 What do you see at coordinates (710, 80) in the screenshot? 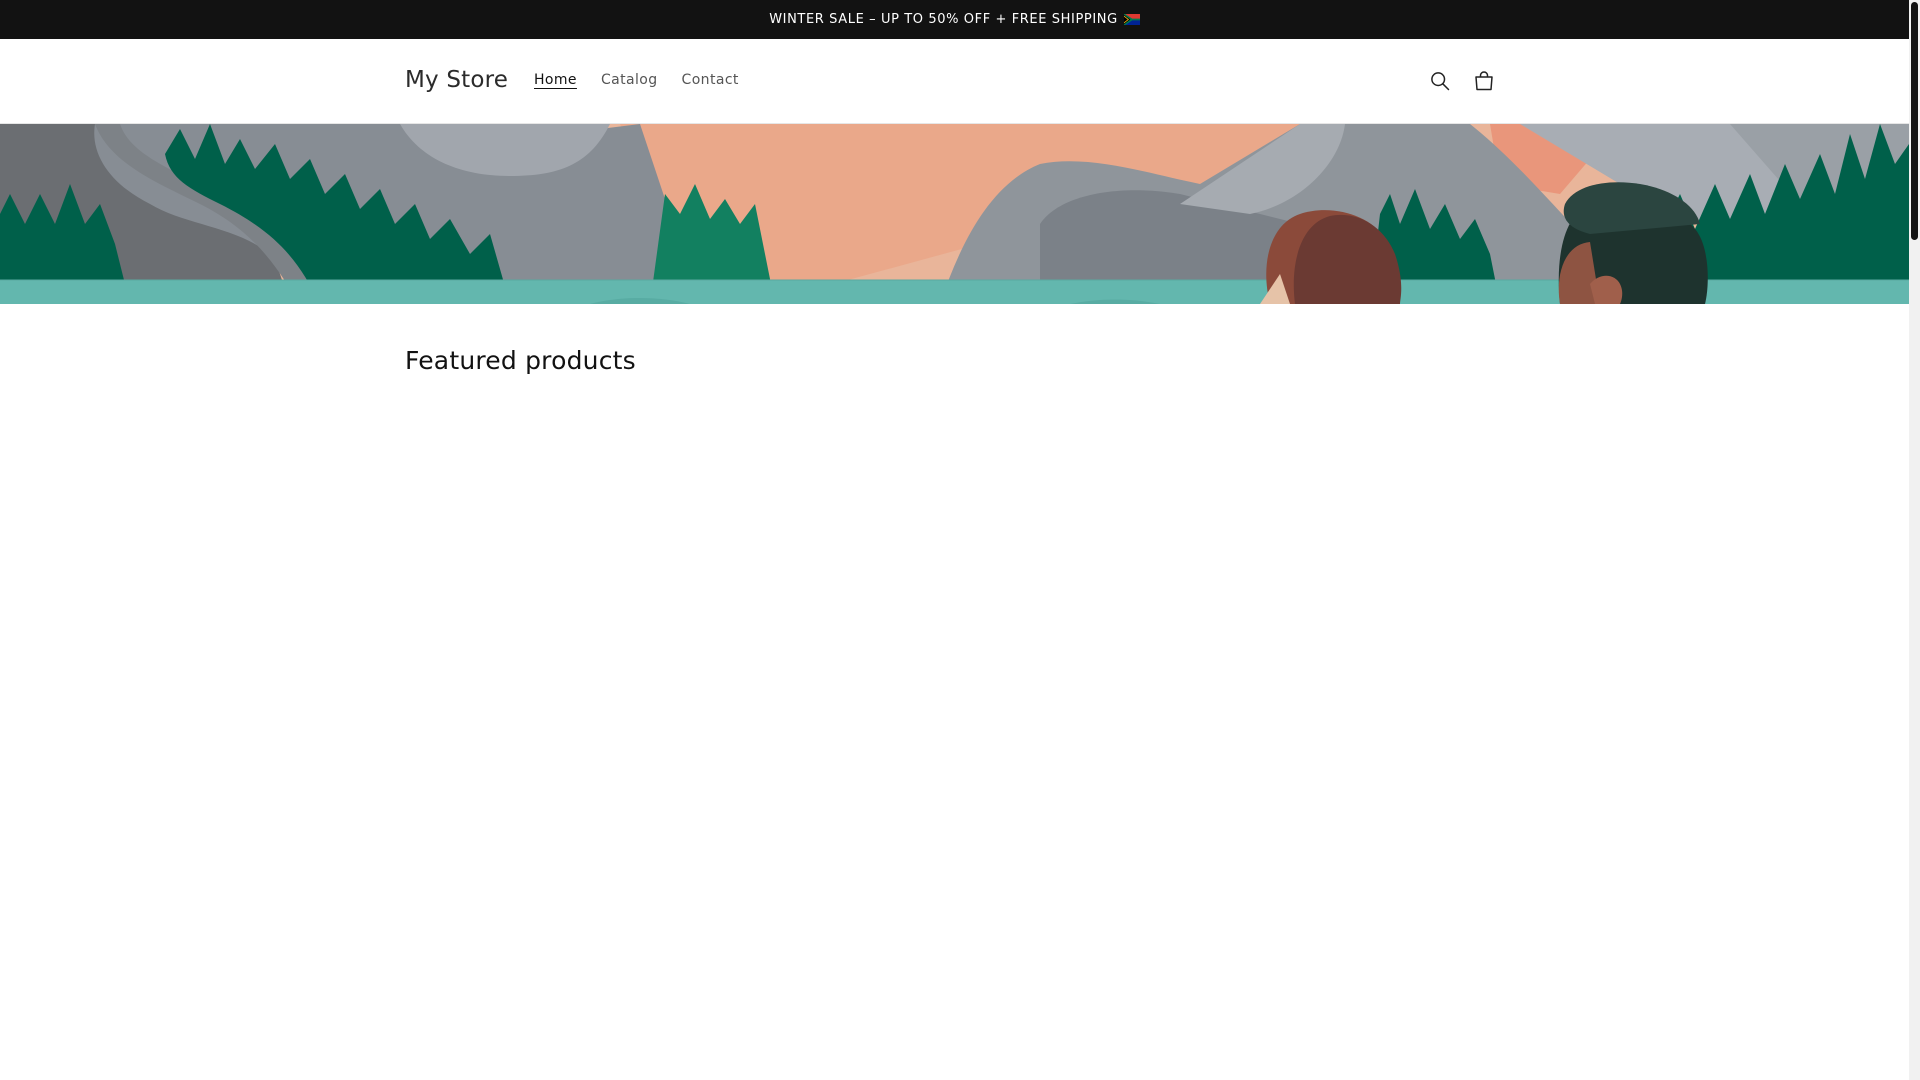
I see `nav-contact: Contact` at bounding box center [710, 80].